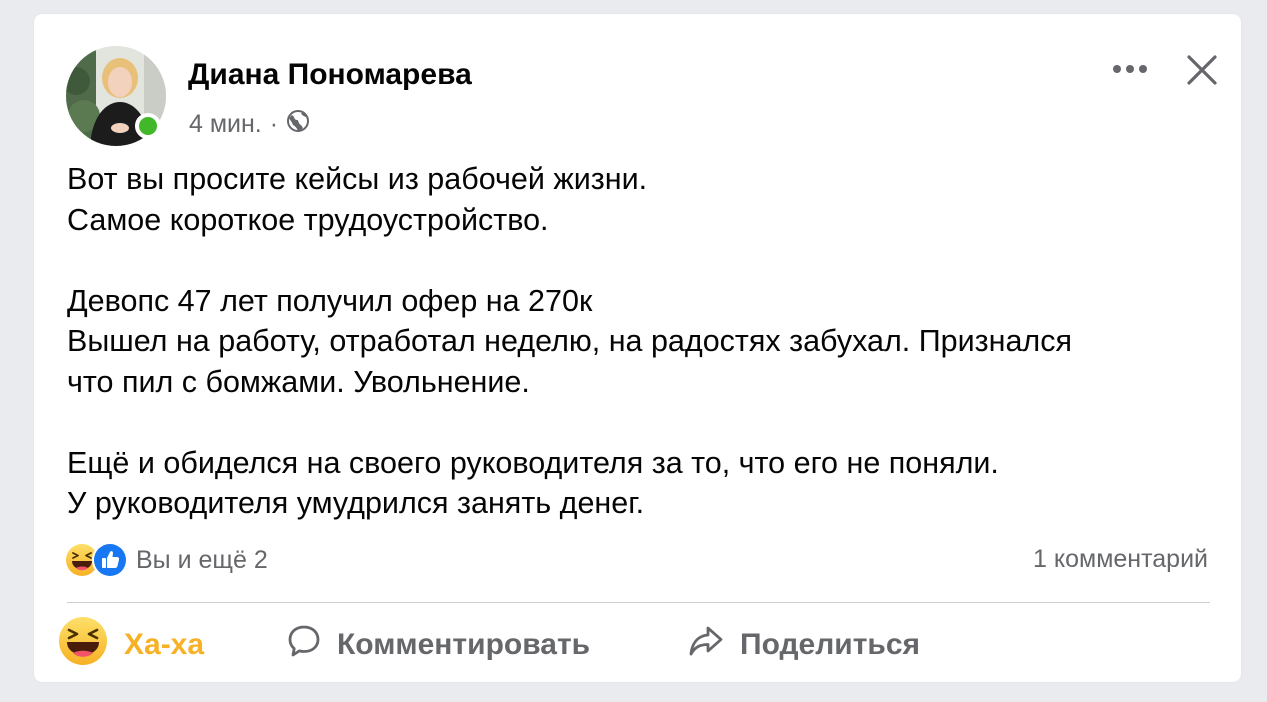 This screenshot has height=702, width=1267. What do you see at coordinates (706, 645) in the screenshot?
I see `share-icon` at bounding box center [706, 645].